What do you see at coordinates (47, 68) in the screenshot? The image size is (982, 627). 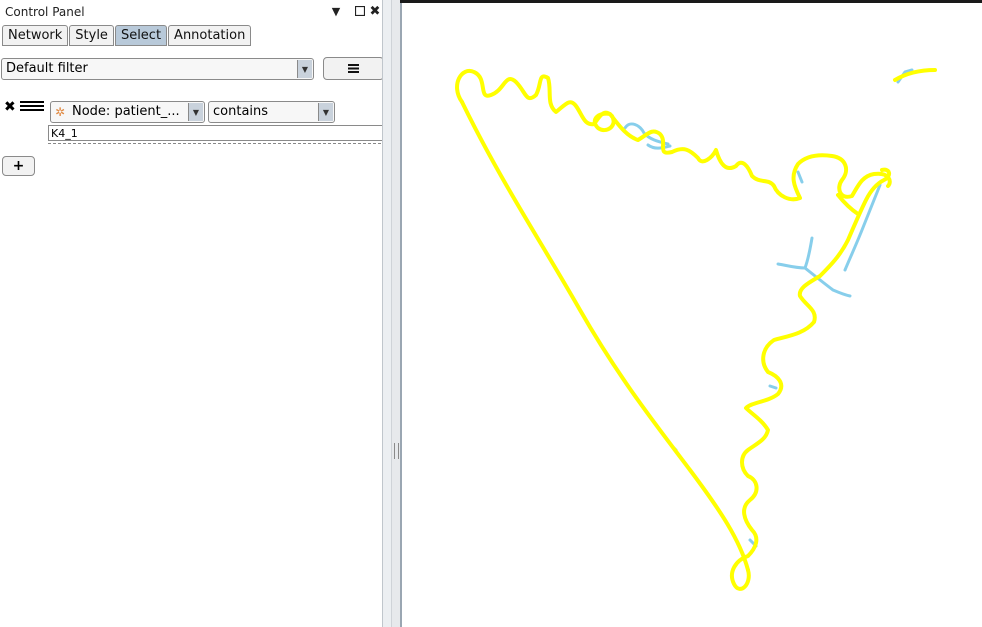 I see `filter-select-value: Default filter` at bounding box center [47, 68].